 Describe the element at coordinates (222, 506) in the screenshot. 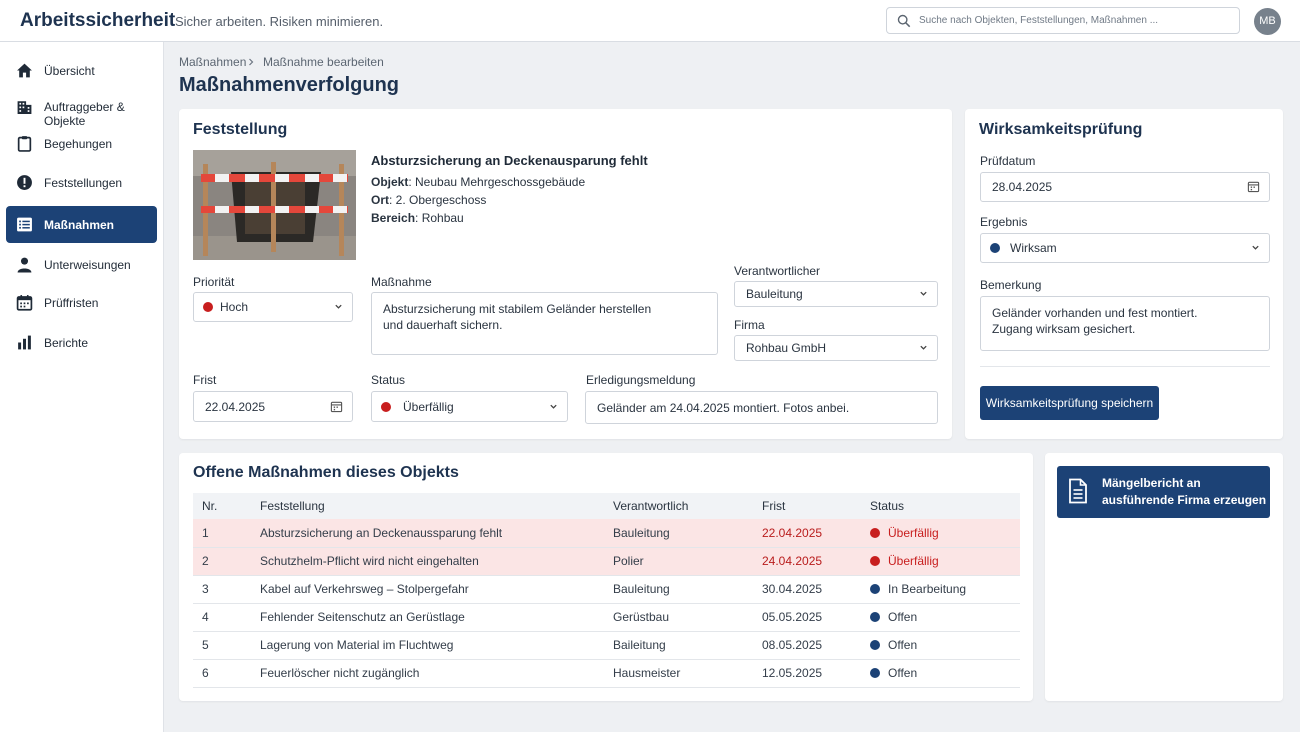

I see `column-header-nr: Nr.` at that location.